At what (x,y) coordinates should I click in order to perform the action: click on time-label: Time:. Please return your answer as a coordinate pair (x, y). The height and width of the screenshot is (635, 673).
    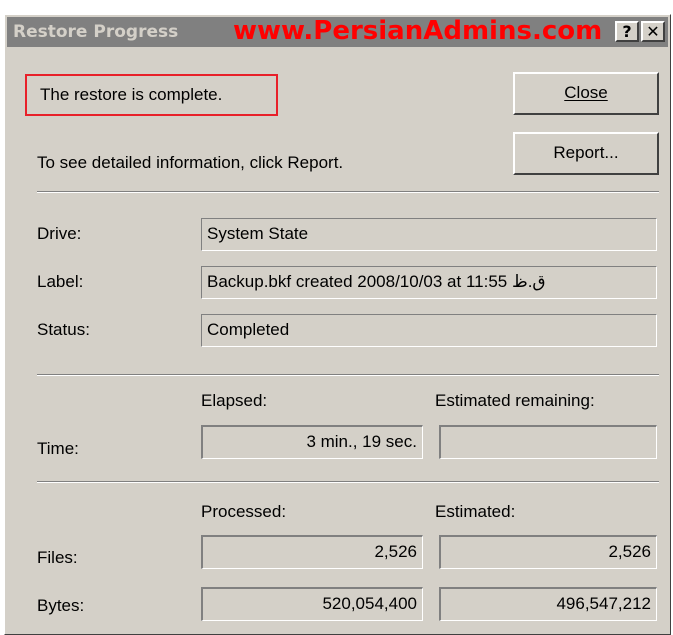
    Looking at the image, I should click on (58, 448).